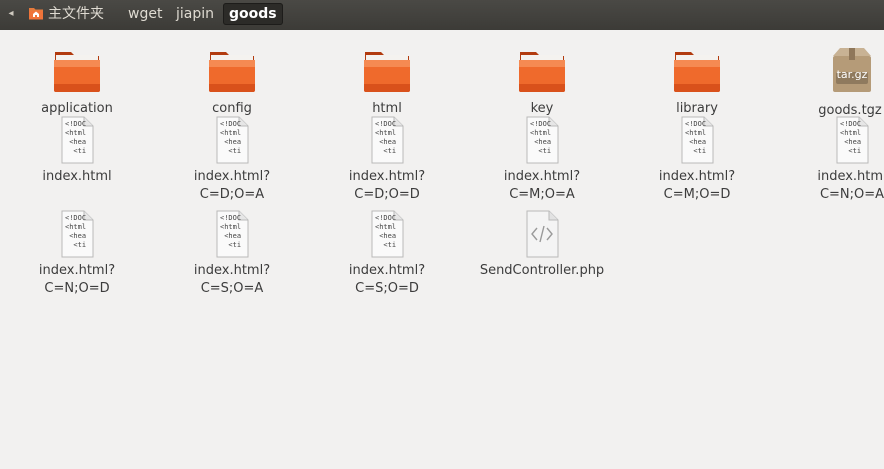 The width and height of the screenshot is (884, 469). I want to click on file-name-label: index.html? C=M;O=A, so click(542, 186).